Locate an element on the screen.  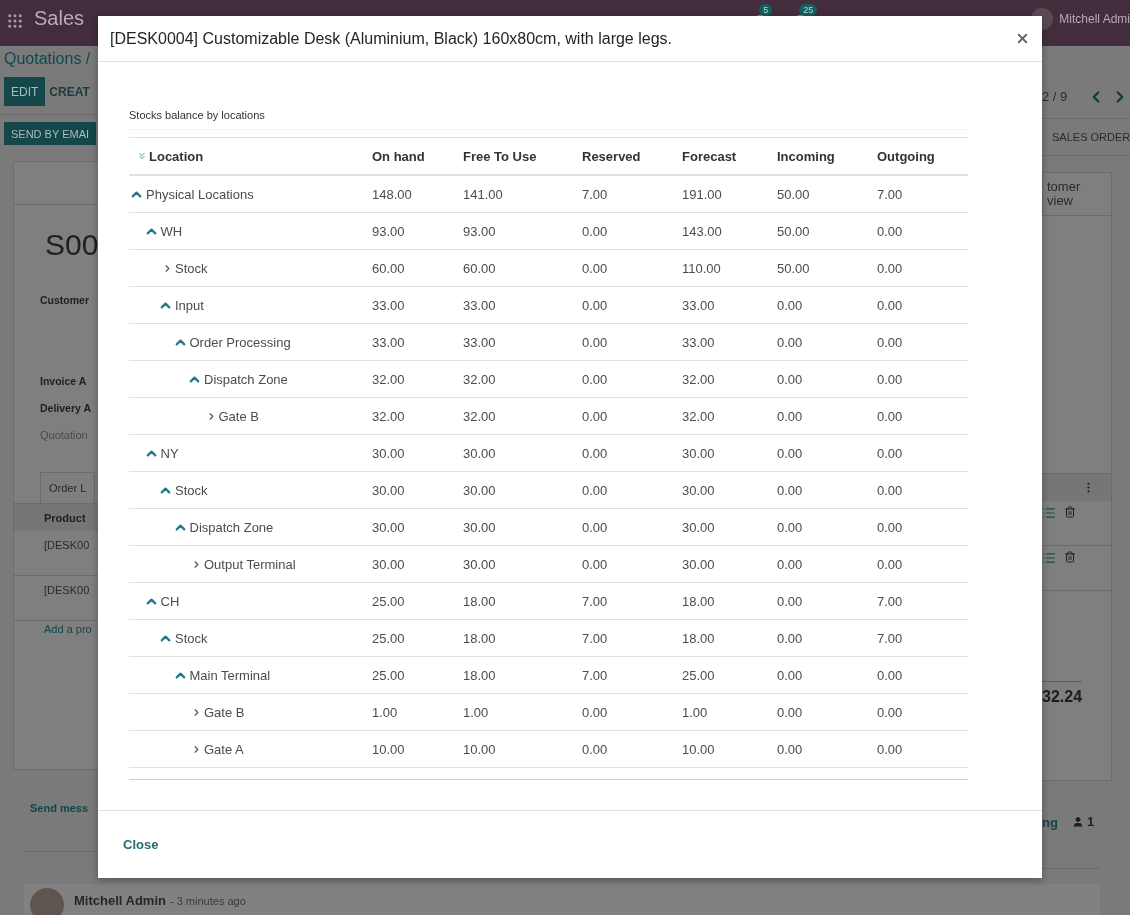
field-label: Invoice A is located at coordinates (63, 381).